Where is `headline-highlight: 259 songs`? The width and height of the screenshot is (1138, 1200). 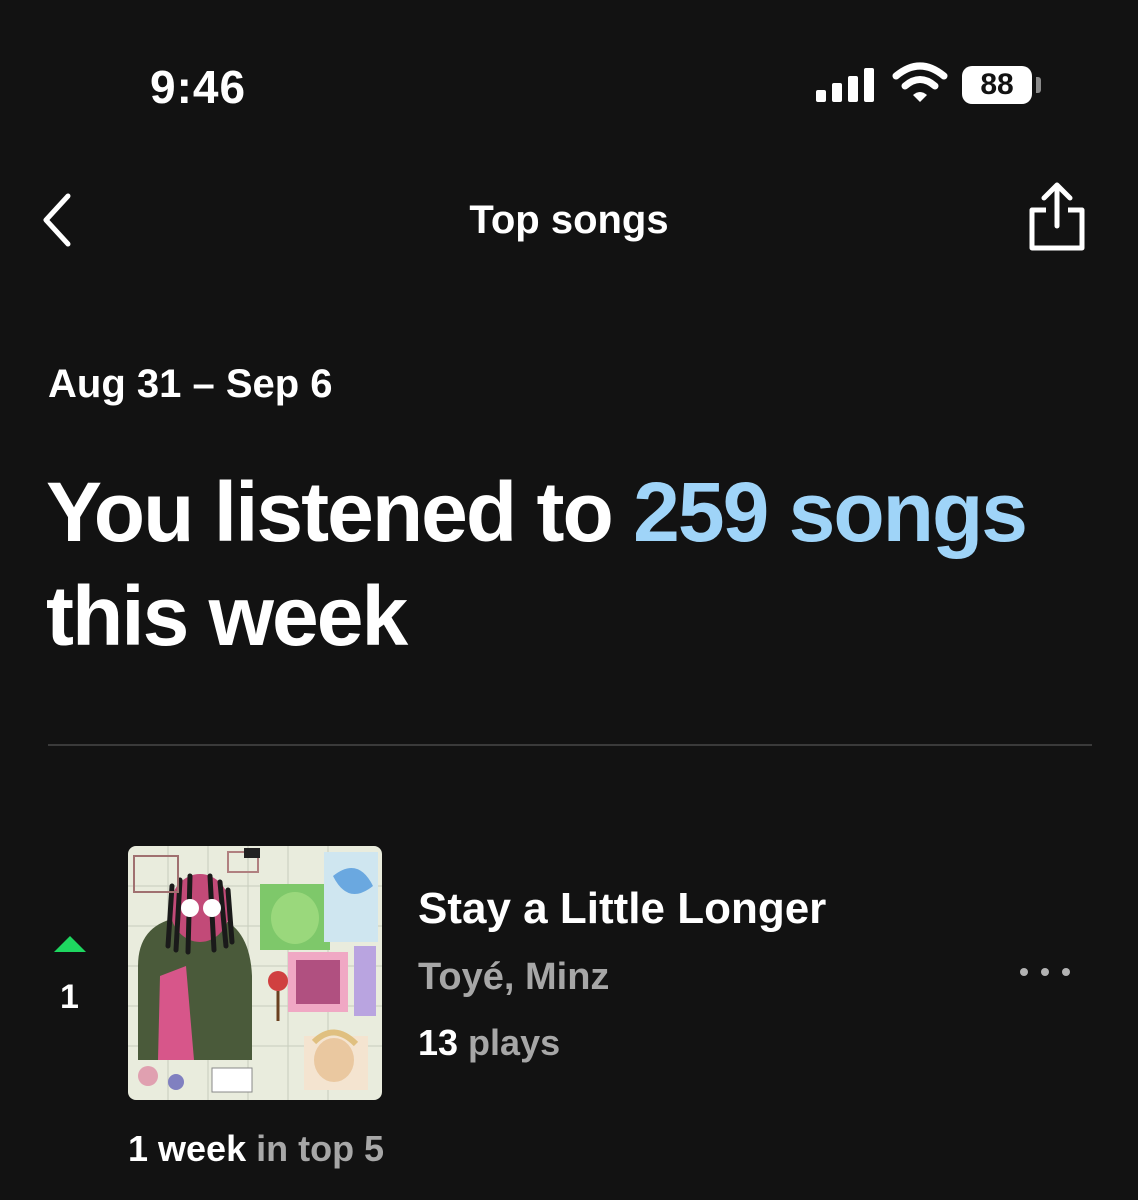 headline-highlight: 259 songs is located at coordinates (830, 512).